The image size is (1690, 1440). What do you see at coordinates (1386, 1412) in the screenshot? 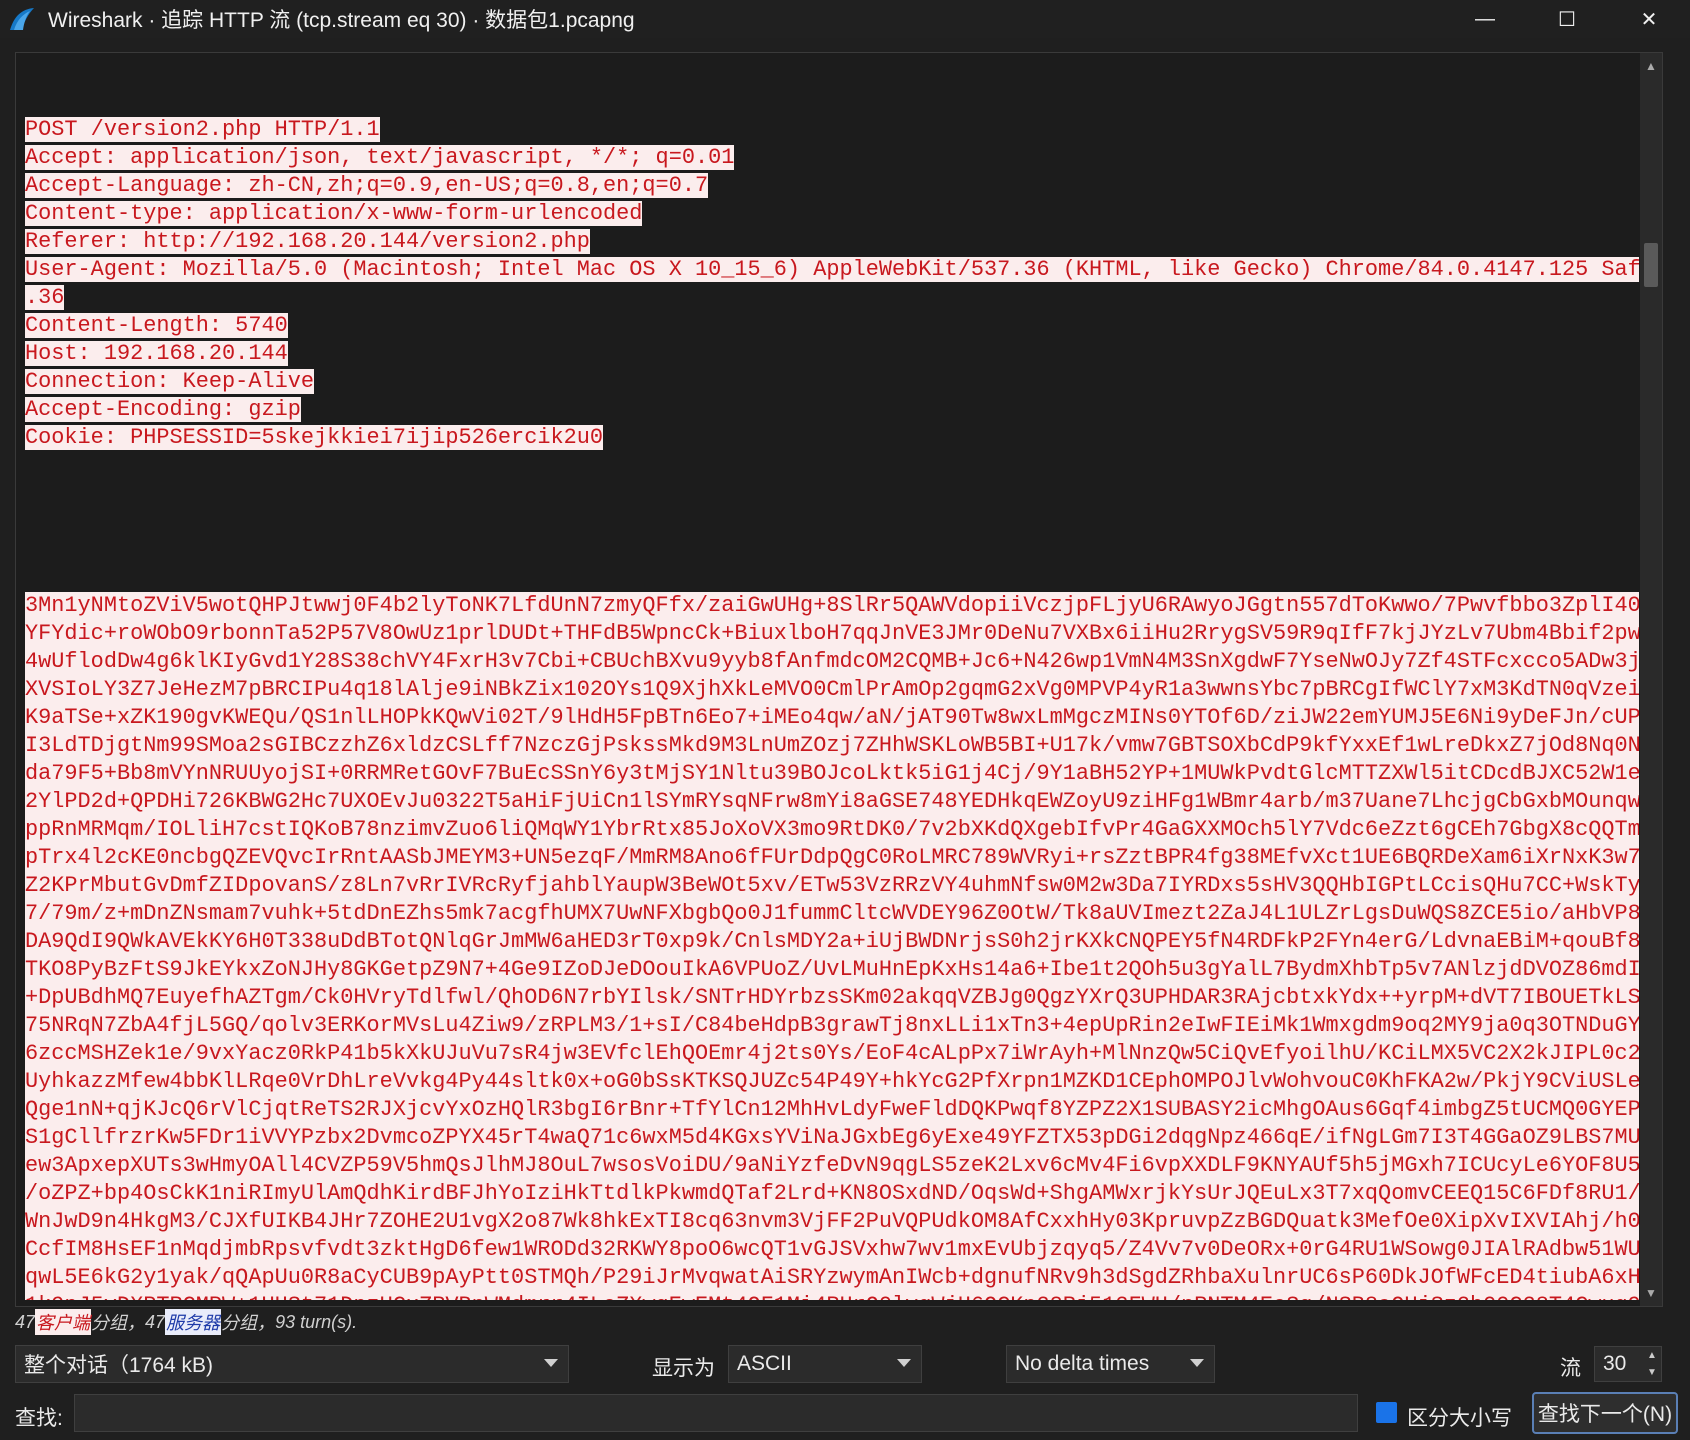
I see `case-sensitive-checkbox` at bounding box center [1386, 1412].